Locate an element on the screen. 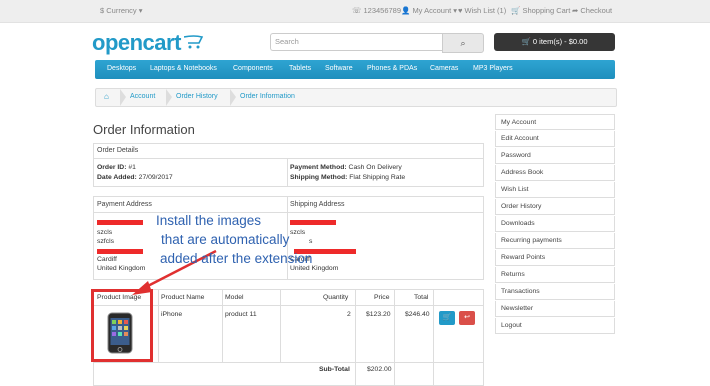 This screenshot has height=386, width=710. menu-item-desktops: Desktops is located at coordinates (121, 68).